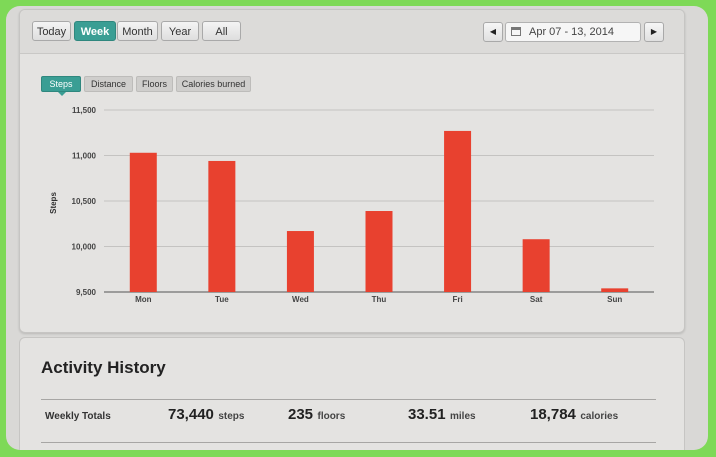 The image size is (716, 457). I want to click on bar-mon, so click(143, 222).